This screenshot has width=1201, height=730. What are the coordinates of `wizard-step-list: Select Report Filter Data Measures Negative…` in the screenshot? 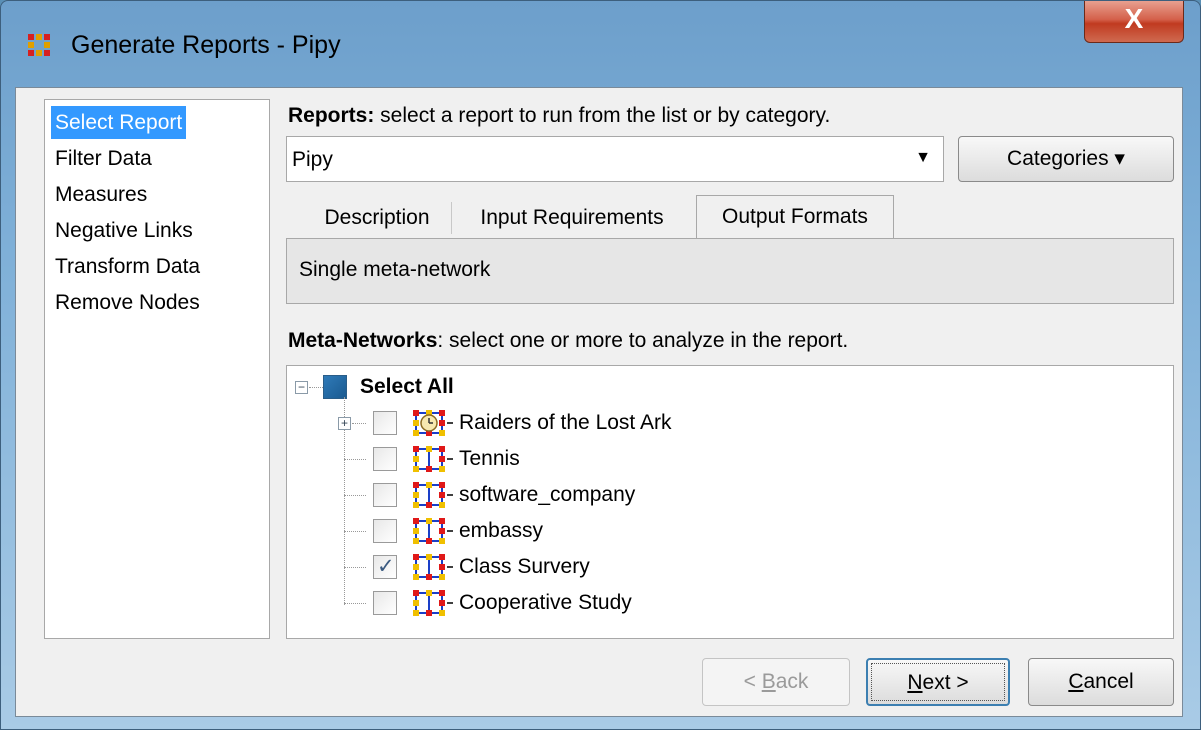 It's located at (157, 369).